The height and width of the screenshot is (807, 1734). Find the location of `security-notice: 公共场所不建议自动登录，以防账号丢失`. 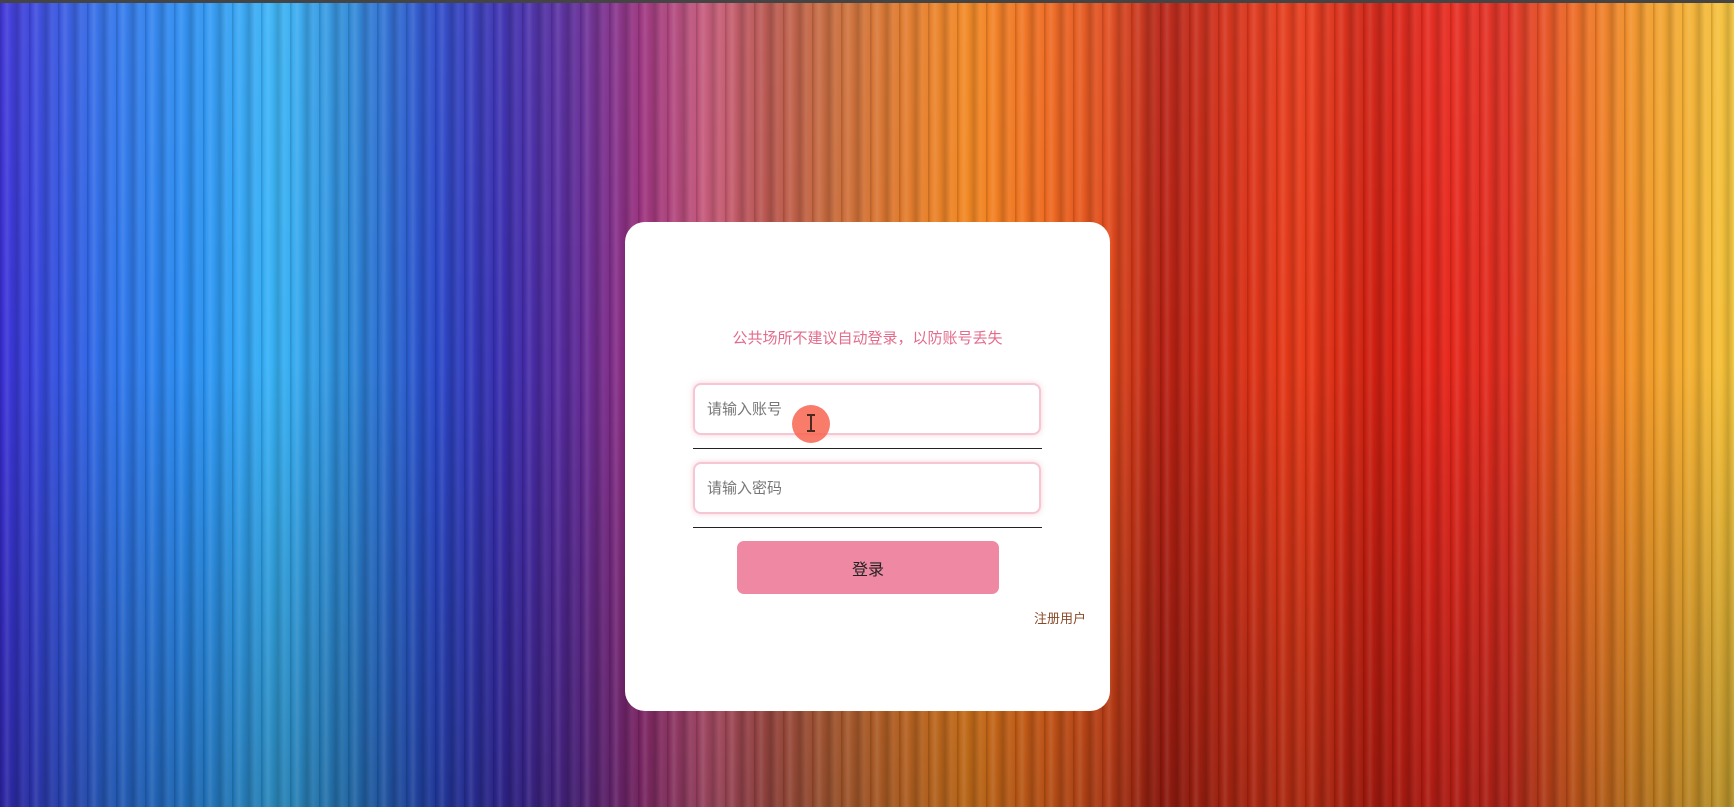

security-notice: 公共场所不建议自动登录，以防账号丢失 is located at coordinates (867, 338).